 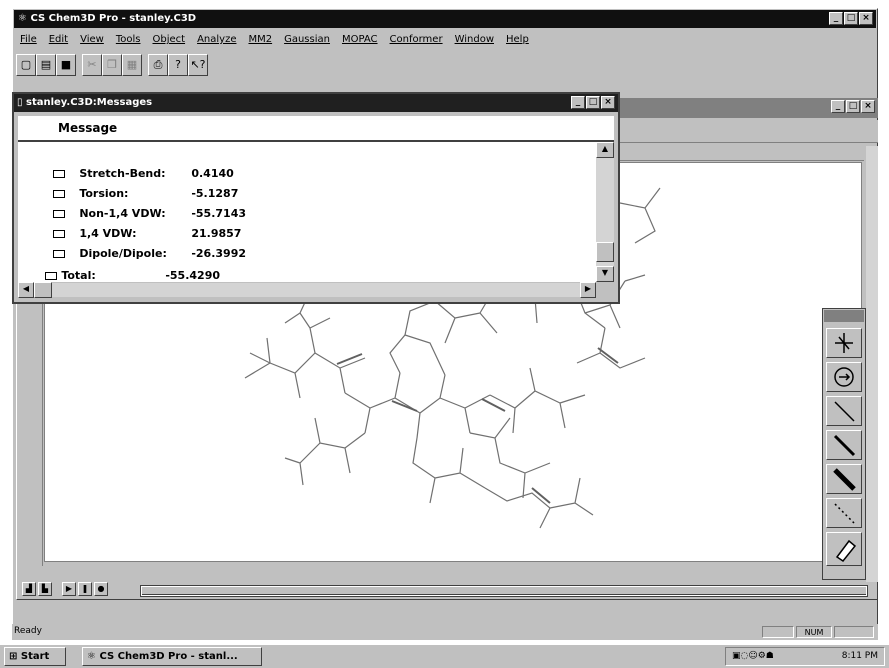 What do you see at coordinates (605, 252) in the screenshot?
I see `scroll-thumb` at bounding box center [605, 252].